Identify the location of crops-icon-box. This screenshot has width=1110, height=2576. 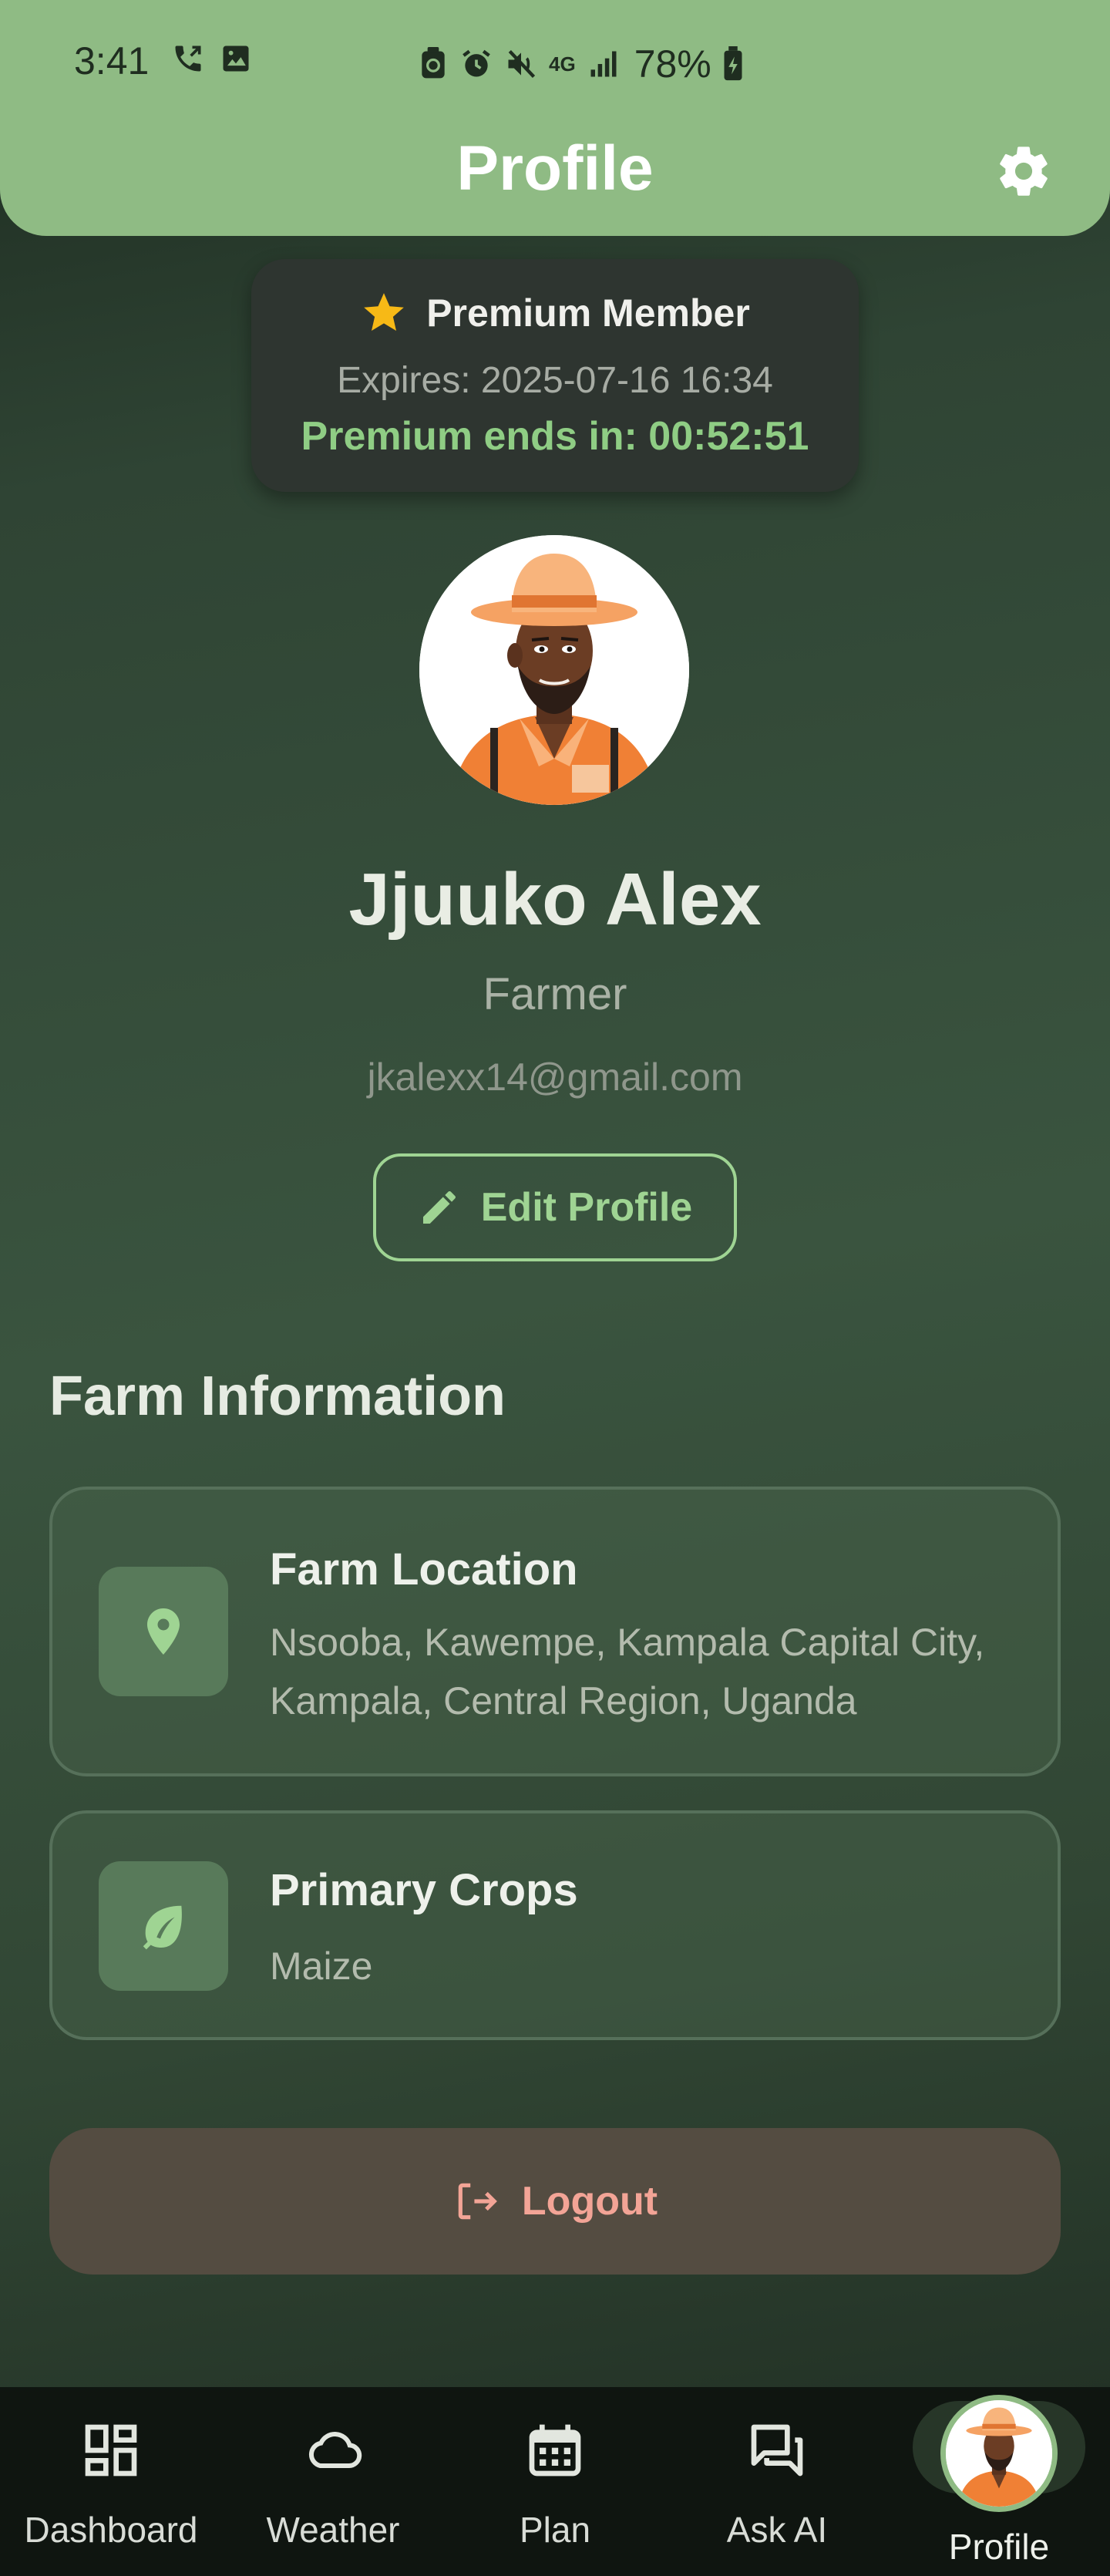
(164, 1926).